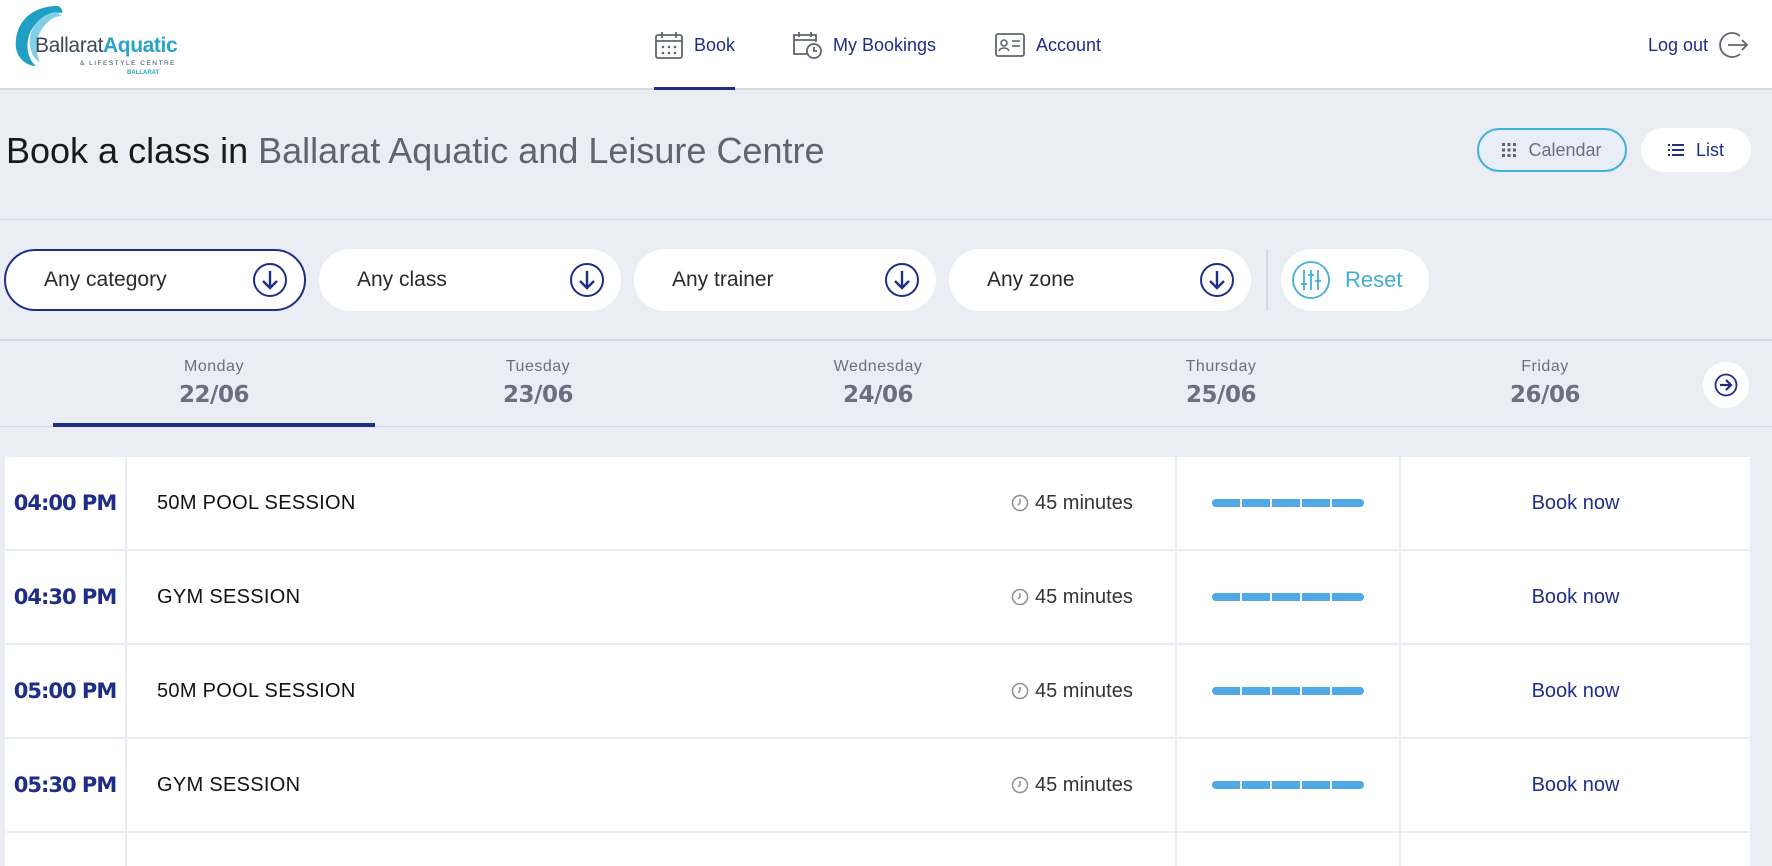 The image size is (1772, 866). What do you see at coordinates (127, 150) in the screenshot?
I see `page-title-prefix: Book a class in` at bounding box center [127, 150].